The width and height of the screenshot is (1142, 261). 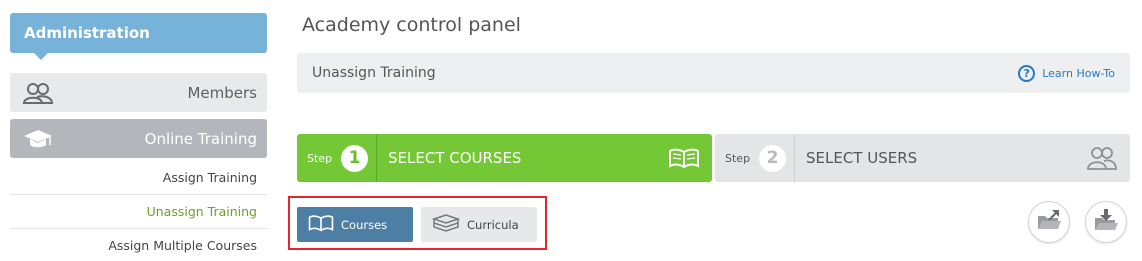 I want to click on sidebar-item-members-label: Members, so click(x=222, y=92).